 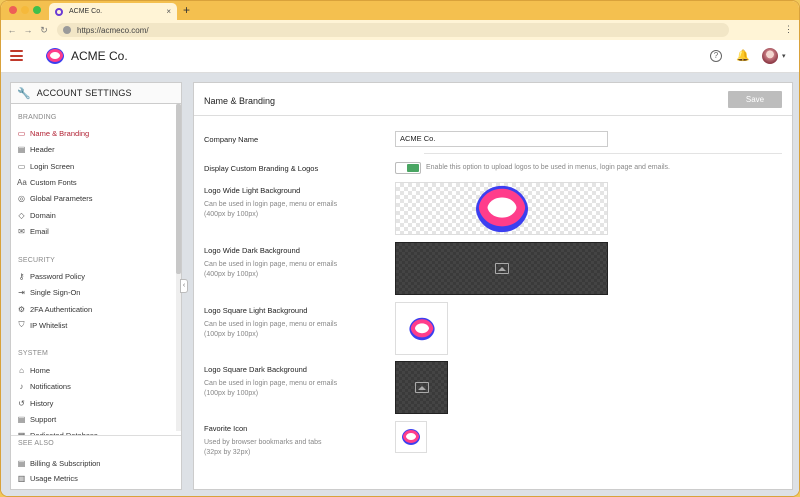 I want to click on sidebar-item-global-parameters: ◎ Global Parameters, so click(x=55, y=198).